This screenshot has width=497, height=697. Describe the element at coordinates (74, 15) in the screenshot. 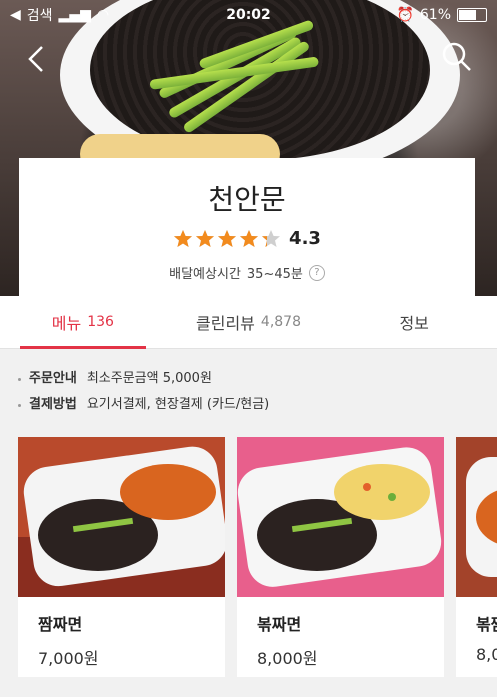

I see `signal-icon: ▂▄▆` at that location.